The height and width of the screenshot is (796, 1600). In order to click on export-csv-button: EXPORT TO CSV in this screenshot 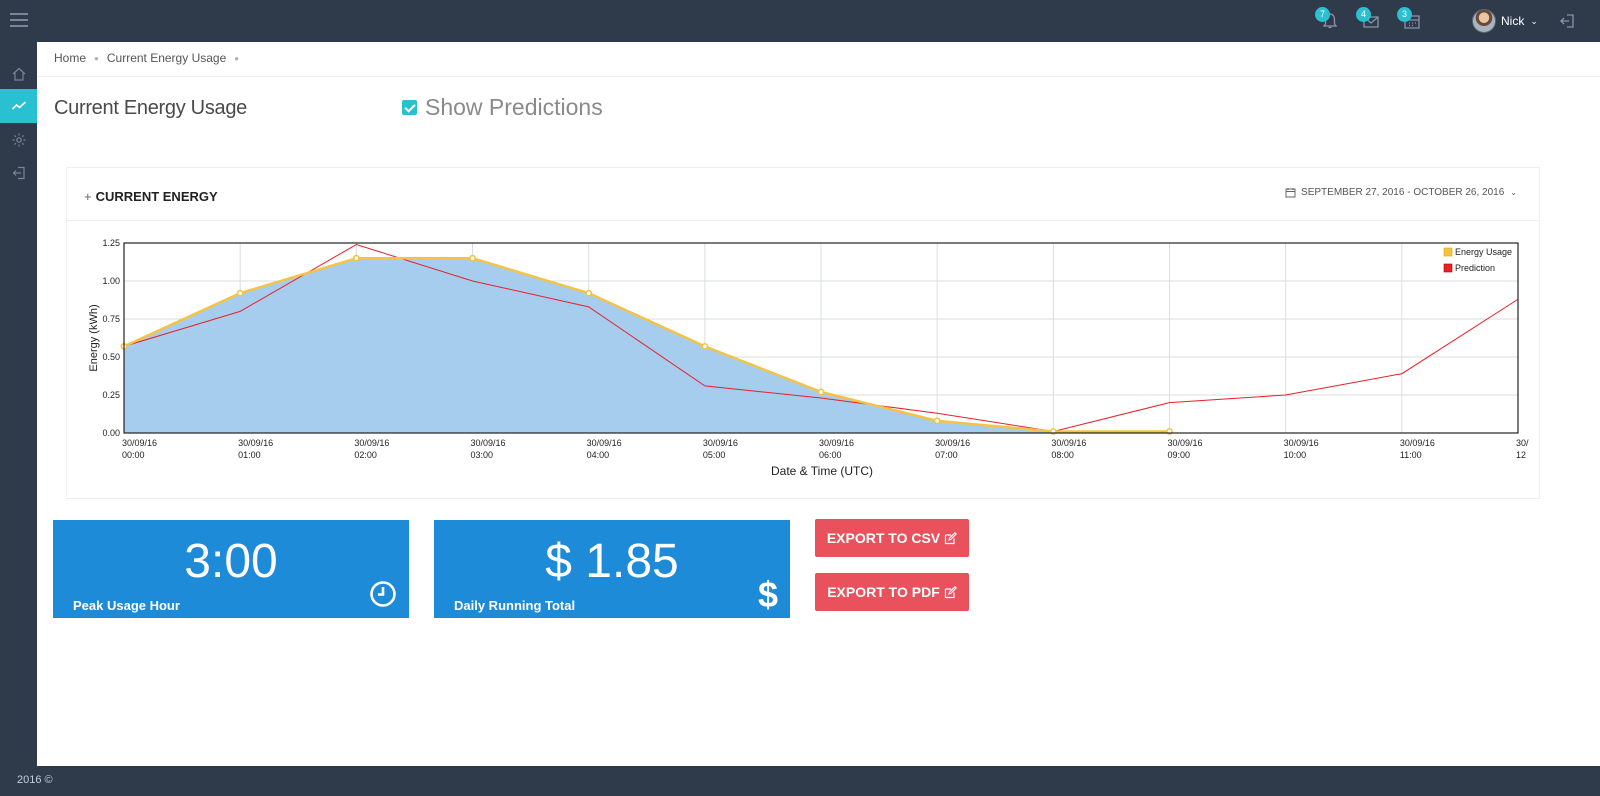, I will do `click(892, 538)`.